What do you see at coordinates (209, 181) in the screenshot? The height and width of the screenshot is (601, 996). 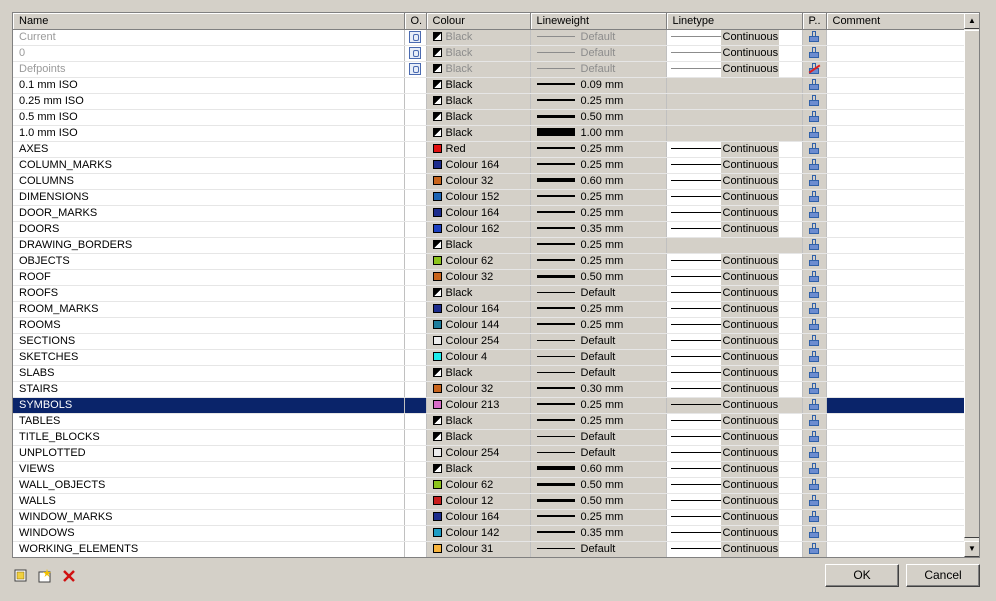 I see `layer-name: COLUMNS` at bounding box center [209, 181].